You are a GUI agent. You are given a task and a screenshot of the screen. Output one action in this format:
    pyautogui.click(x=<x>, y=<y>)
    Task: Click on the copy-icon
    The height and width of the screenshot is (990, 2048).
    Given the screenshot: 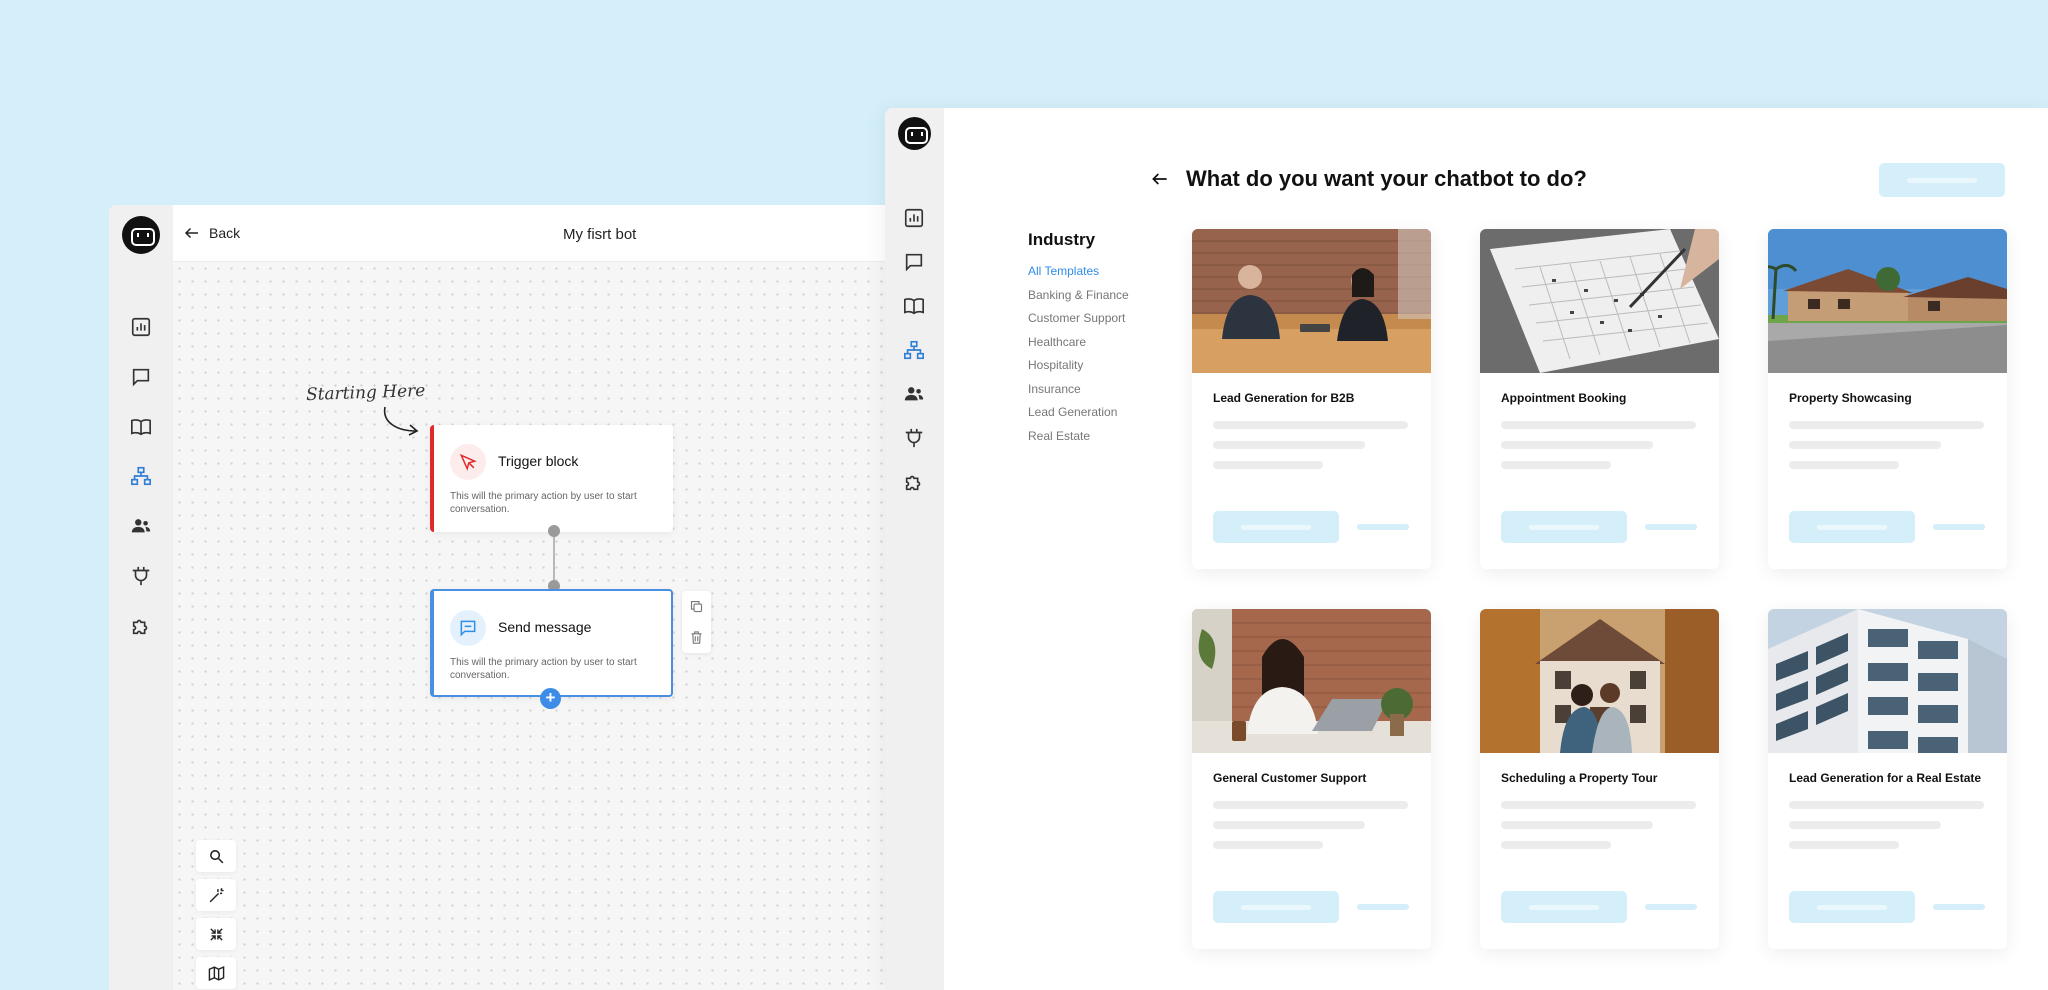 What is the action you would take?
    pyautogui.click(x=696, y=606)
    